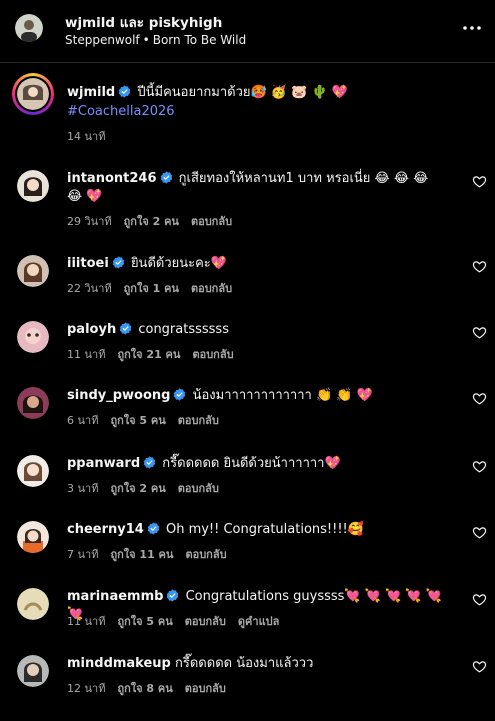 Image resolution: width=495 pixels, height=721 pixels. I want to click on comment-meta: 11 นาที ถูกใจ 5 คน ตอบกลับ ดูคำแปล, so click(179, 621).